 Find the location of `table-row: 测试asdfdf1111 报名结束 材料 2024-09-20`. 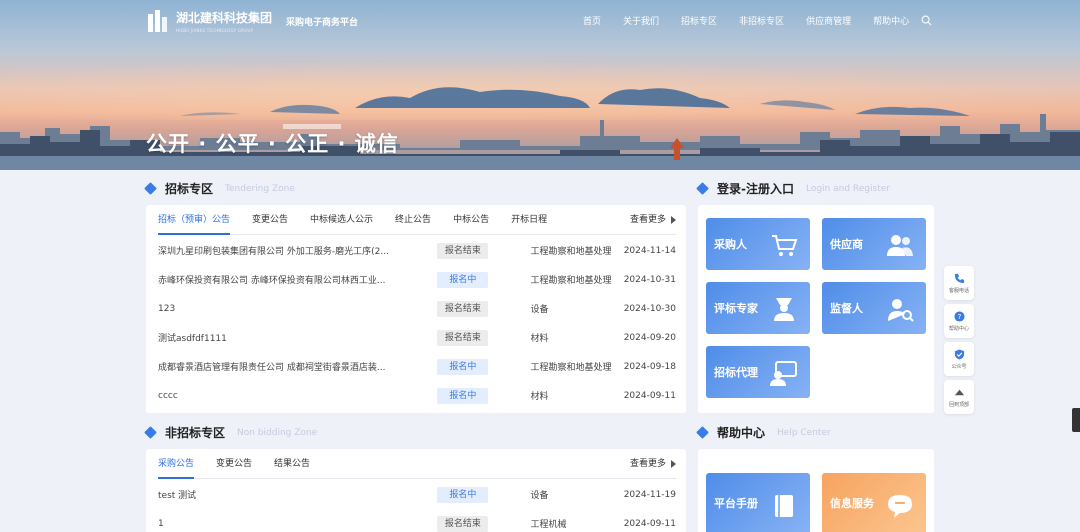

table-row: 测试asdfdf1111 报名结束 材料 2024-09-20 is located at coordinates (417, 337).